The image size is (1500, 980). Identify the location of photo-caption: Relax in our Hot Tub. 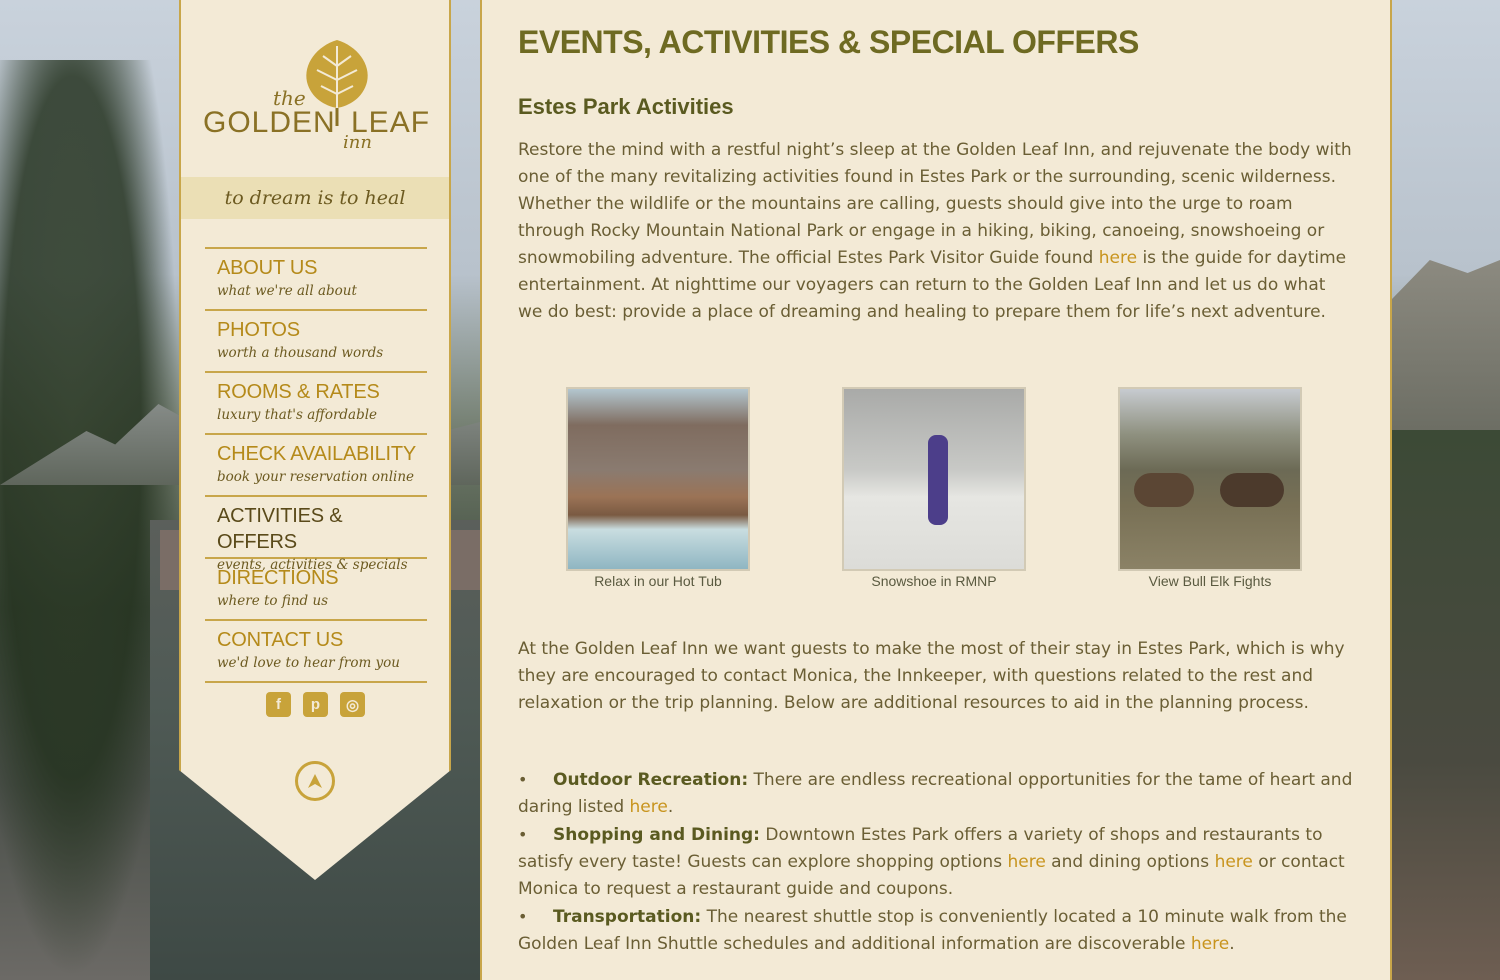
(658, 581).